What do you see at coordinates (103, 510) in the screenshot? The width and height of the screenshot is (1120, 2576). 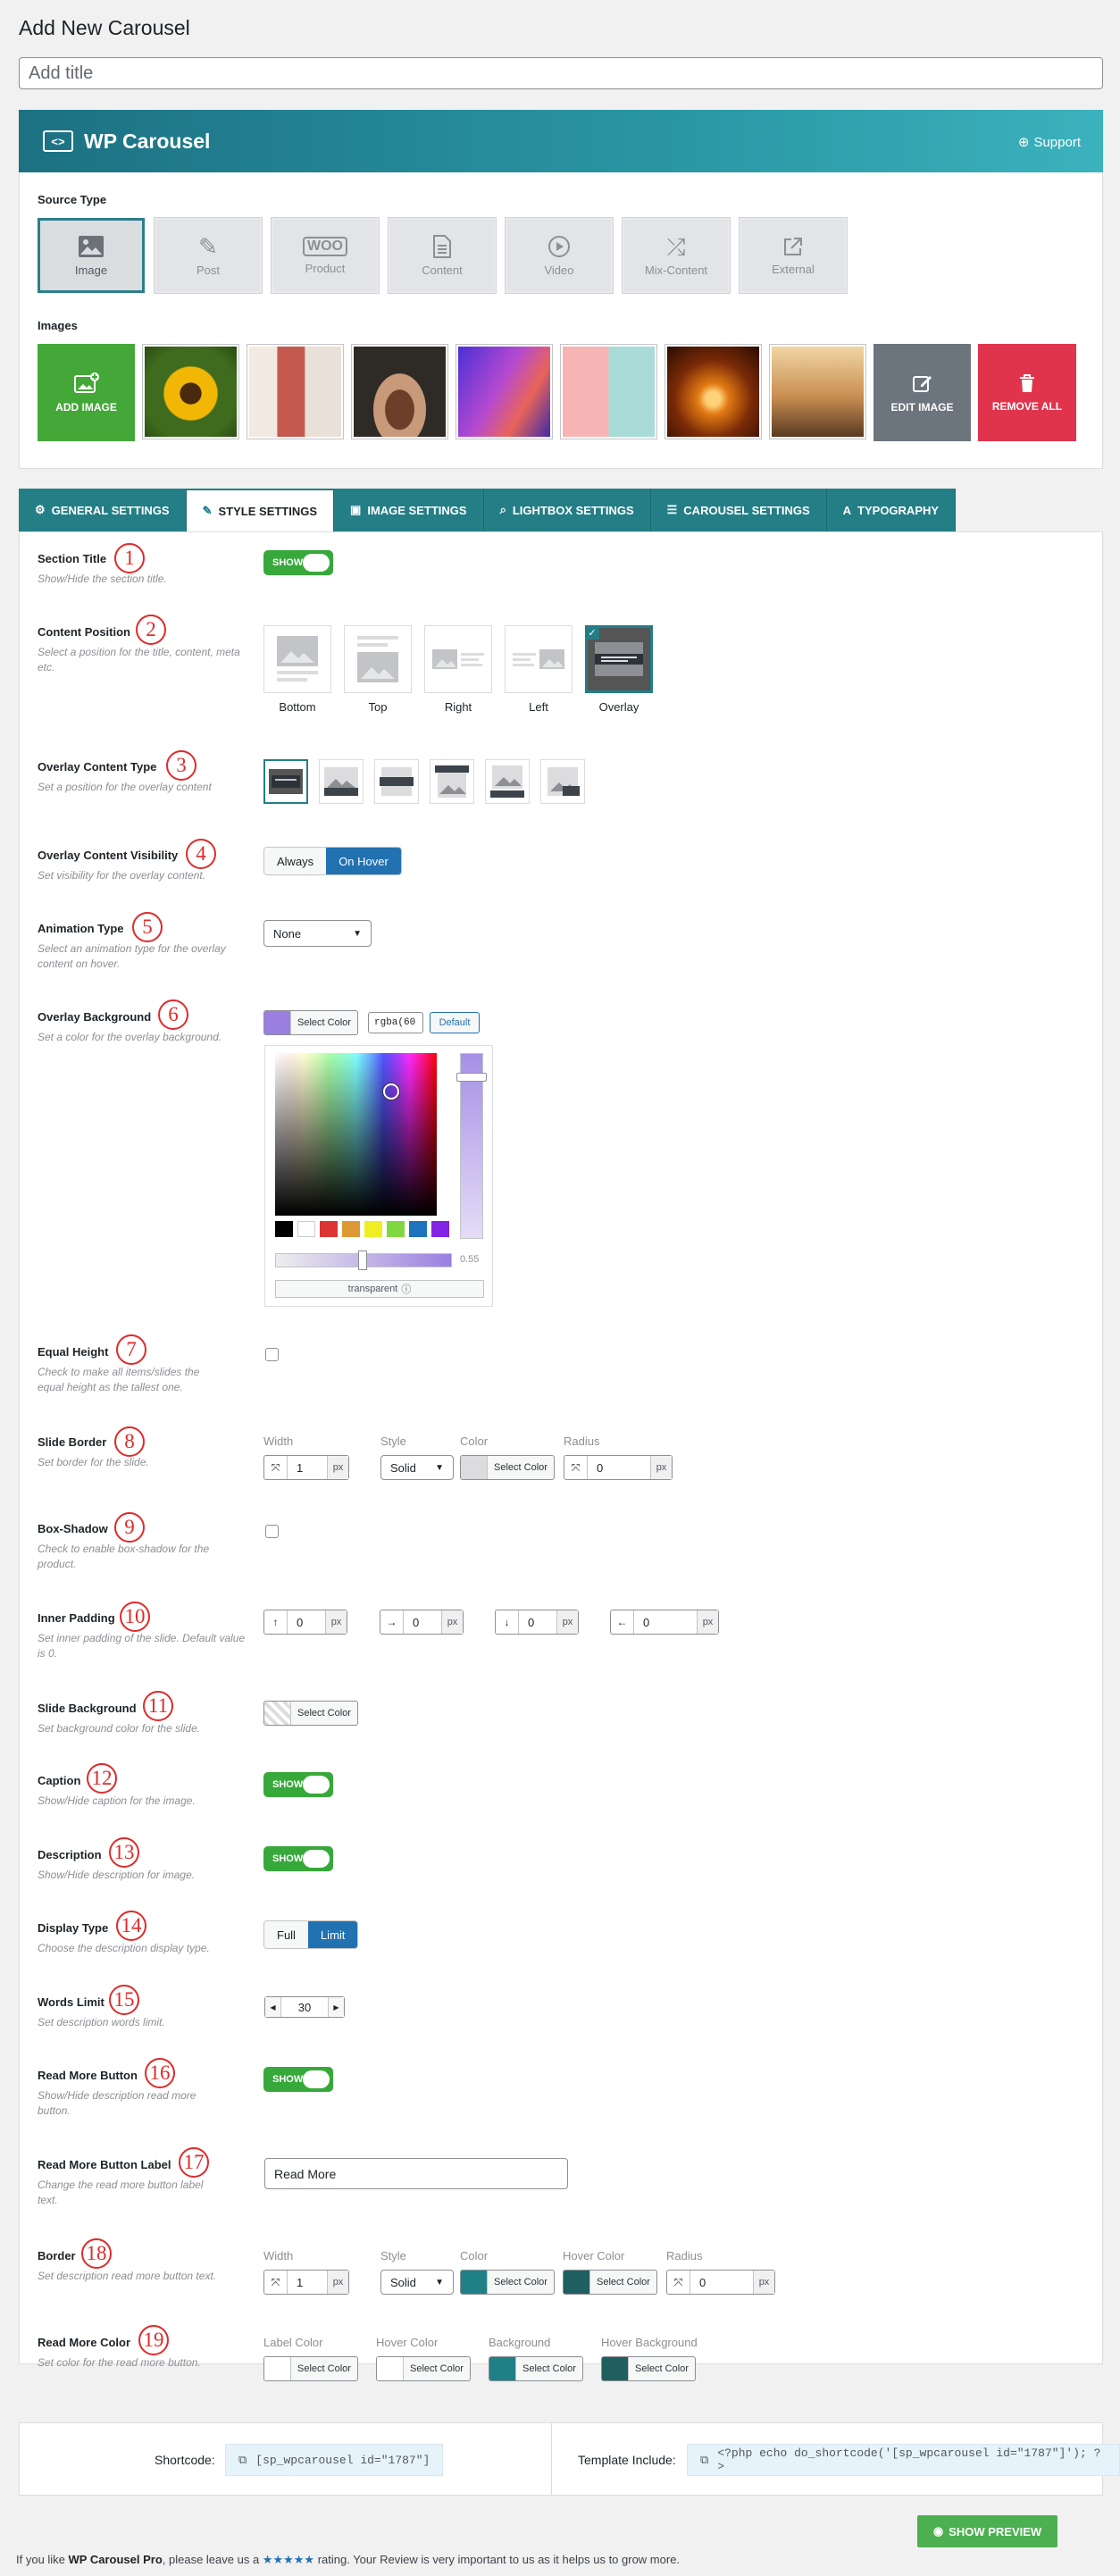 I see `tab-general-settings: ⚙ GENERAL SETTINGS` at bounding box center [103, 510].